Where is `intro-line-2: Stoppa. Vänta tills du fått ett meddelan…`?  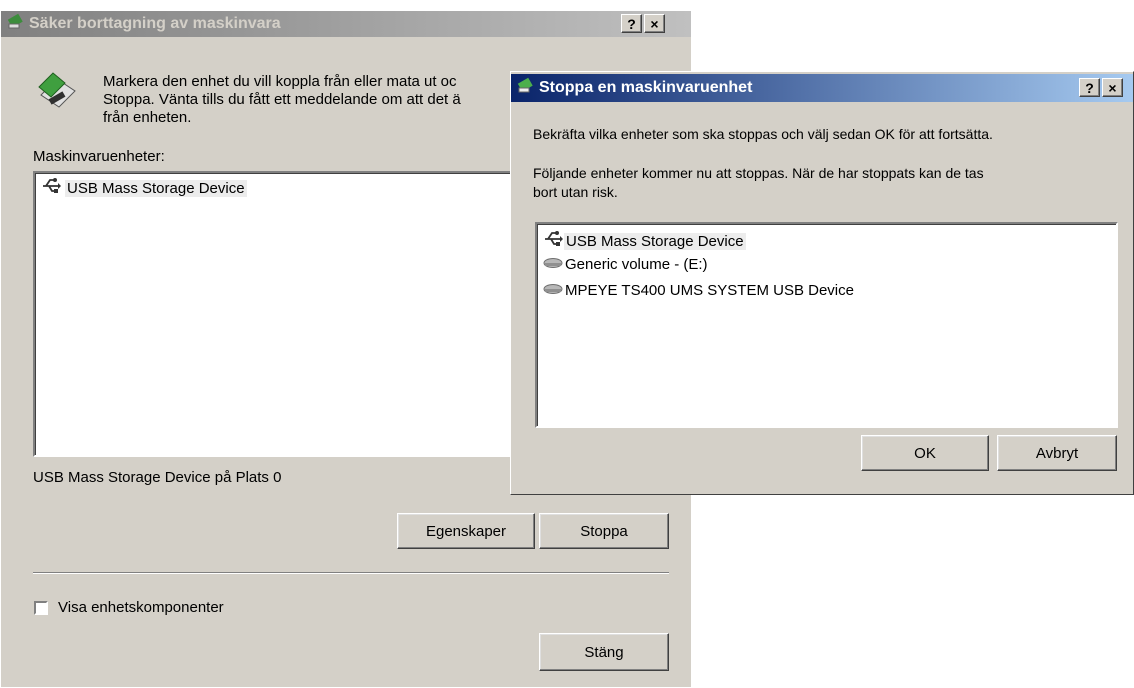 intro-line-2: Stoppa. Vänta tills du fått ett meddelan… is located at coordinates (282, 99).